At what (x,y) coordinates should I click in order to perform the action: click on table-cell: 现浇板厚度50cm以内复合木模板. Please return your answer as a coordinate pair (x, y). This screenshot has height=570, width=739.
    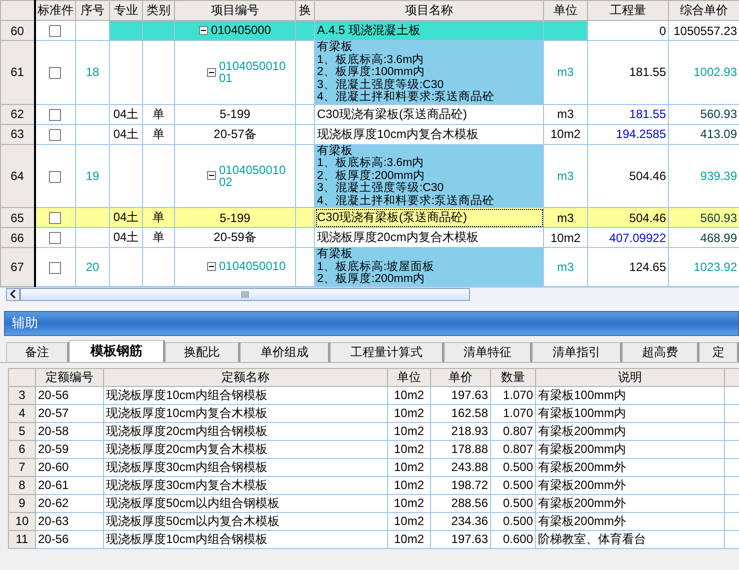
    Looking at the image, I should click on (246, 521).